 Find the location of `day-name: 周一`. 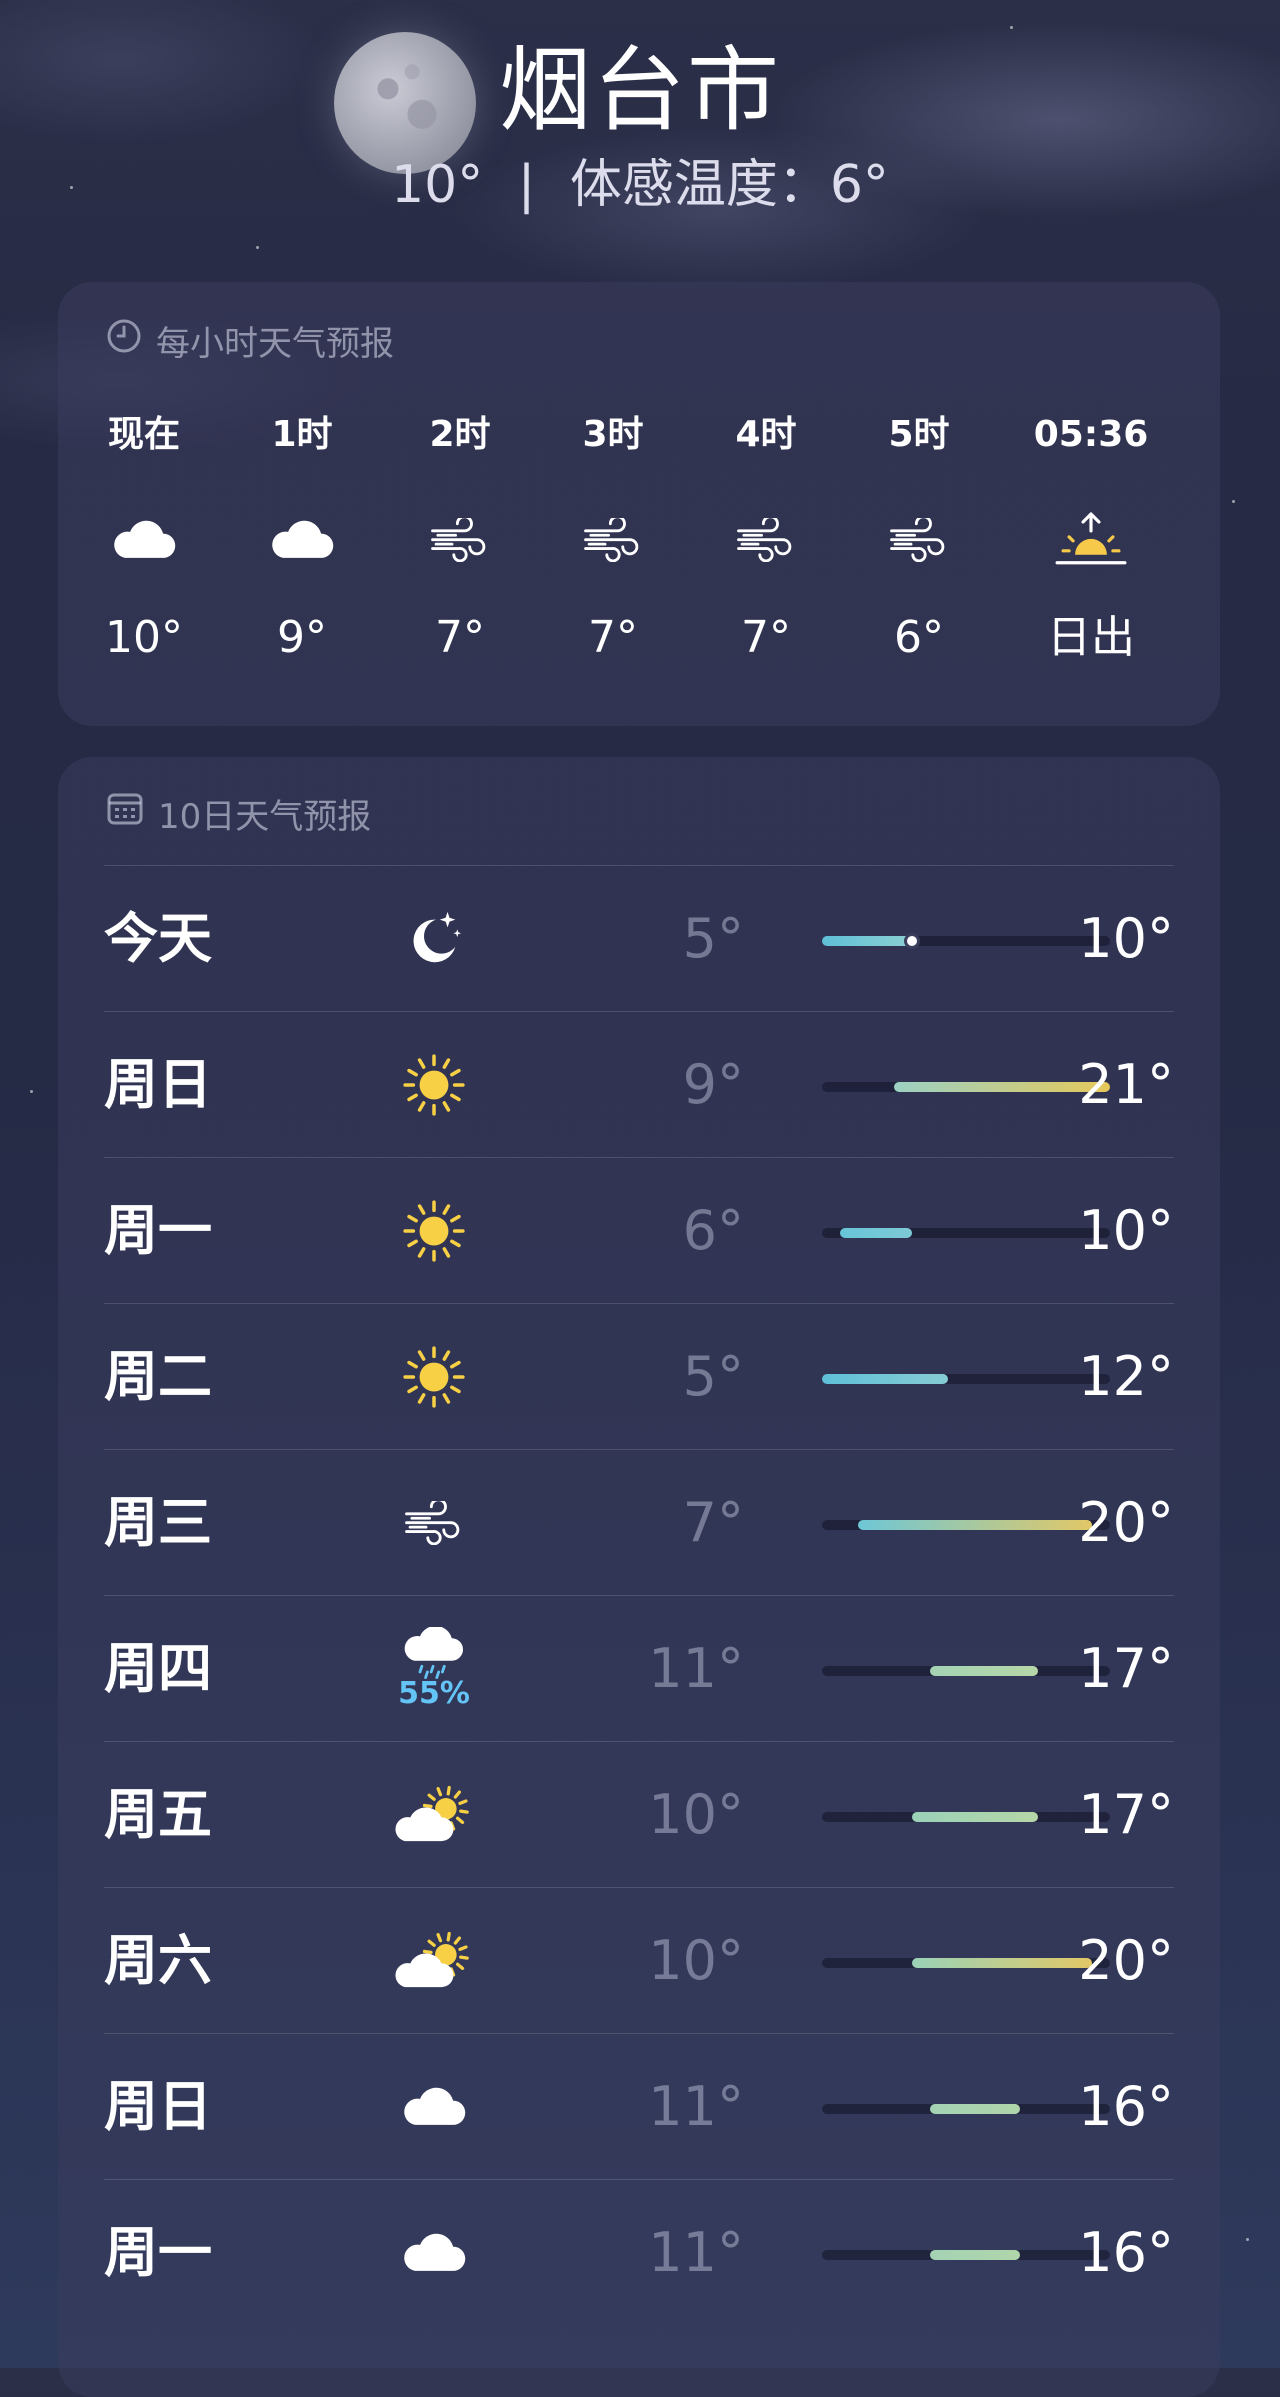

day-name: 周一 is located at coordinates (158, 1230).